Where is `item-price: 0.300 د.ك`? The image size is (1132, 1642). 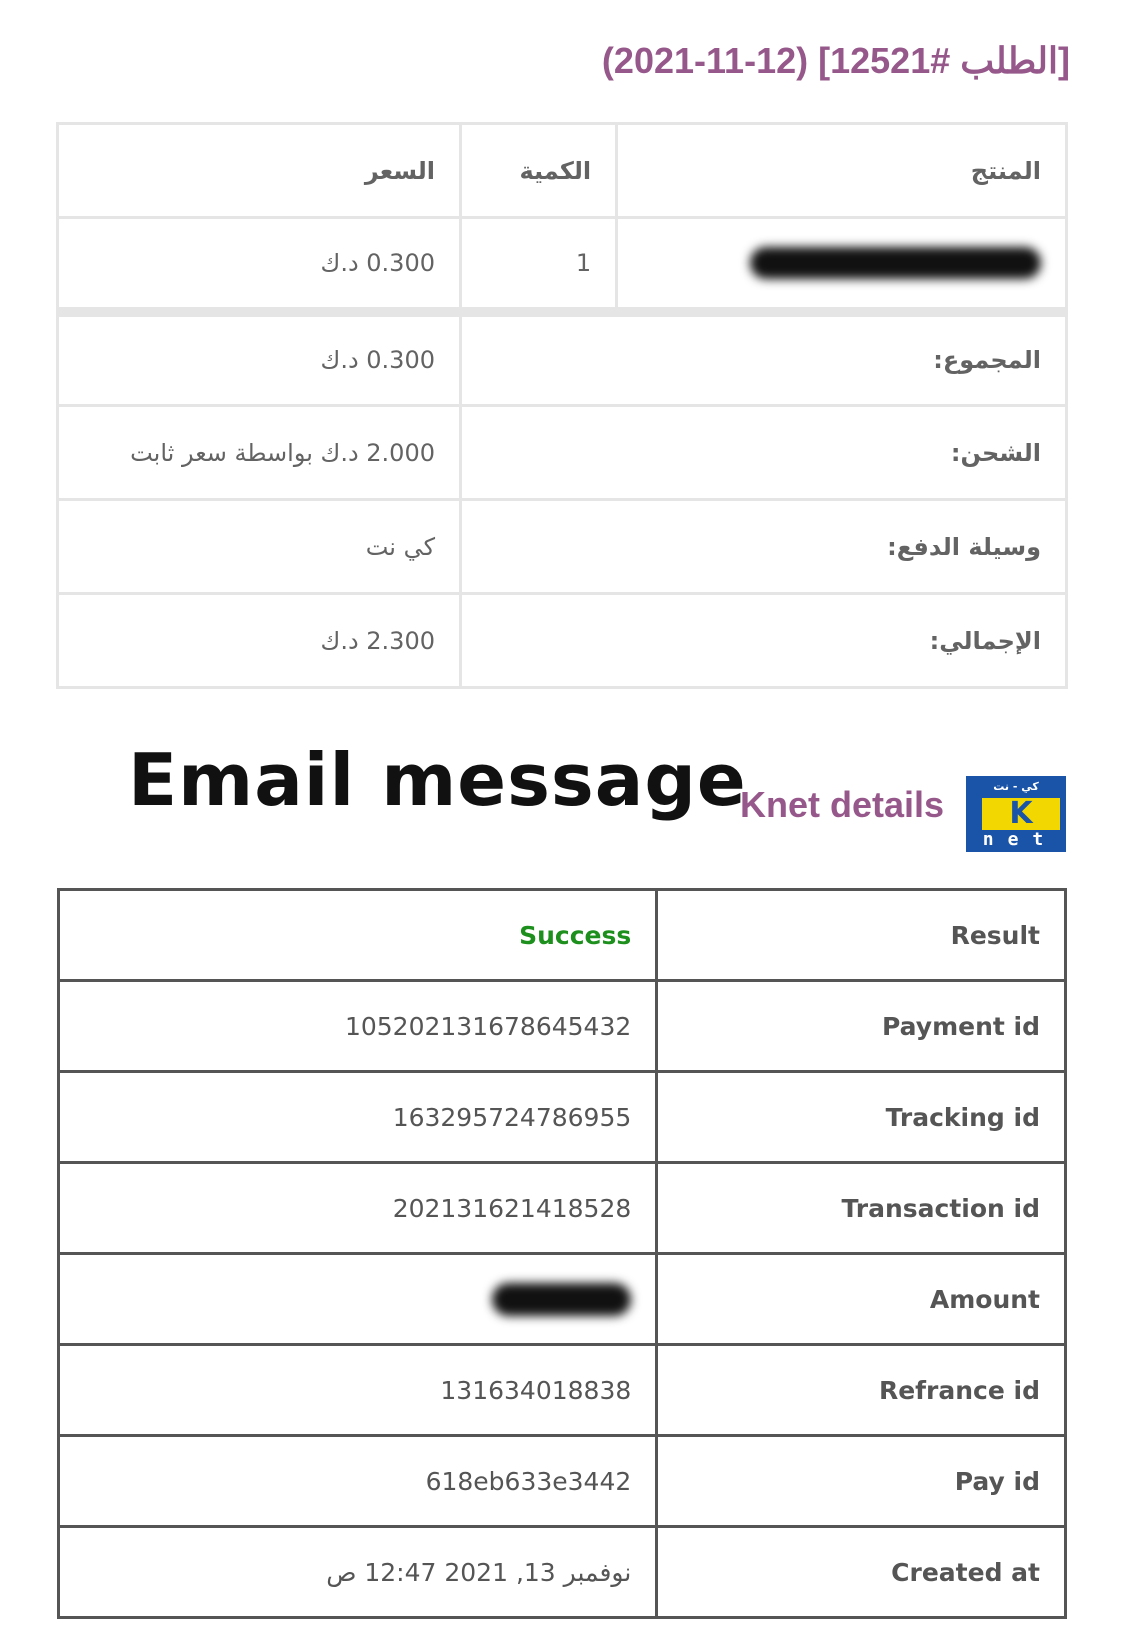
item-price: 0.300 د.ك is located at coordinates (259, 266).